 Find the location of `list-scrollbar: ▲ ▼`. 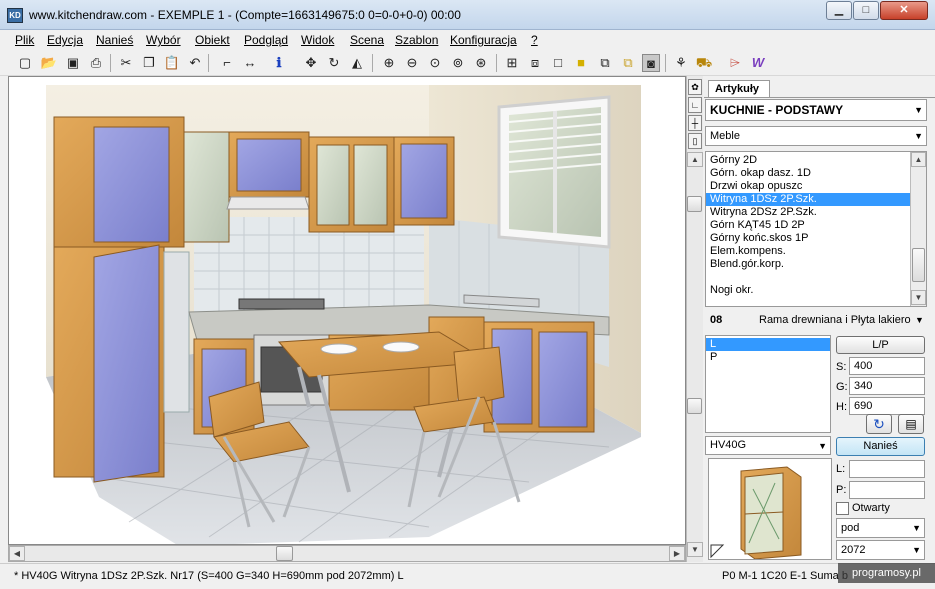

list-scrollbar: ▲ ▼ is located at coordinates (918, 229).